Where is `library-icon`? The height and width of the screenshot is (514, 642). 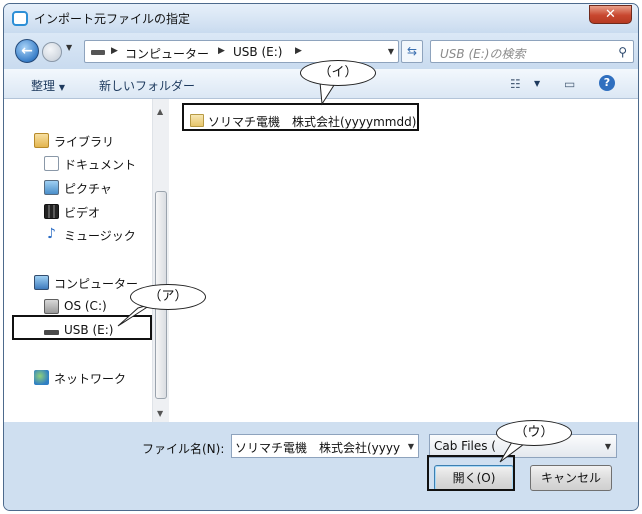
library-icon is located at coordinates (41, 140).